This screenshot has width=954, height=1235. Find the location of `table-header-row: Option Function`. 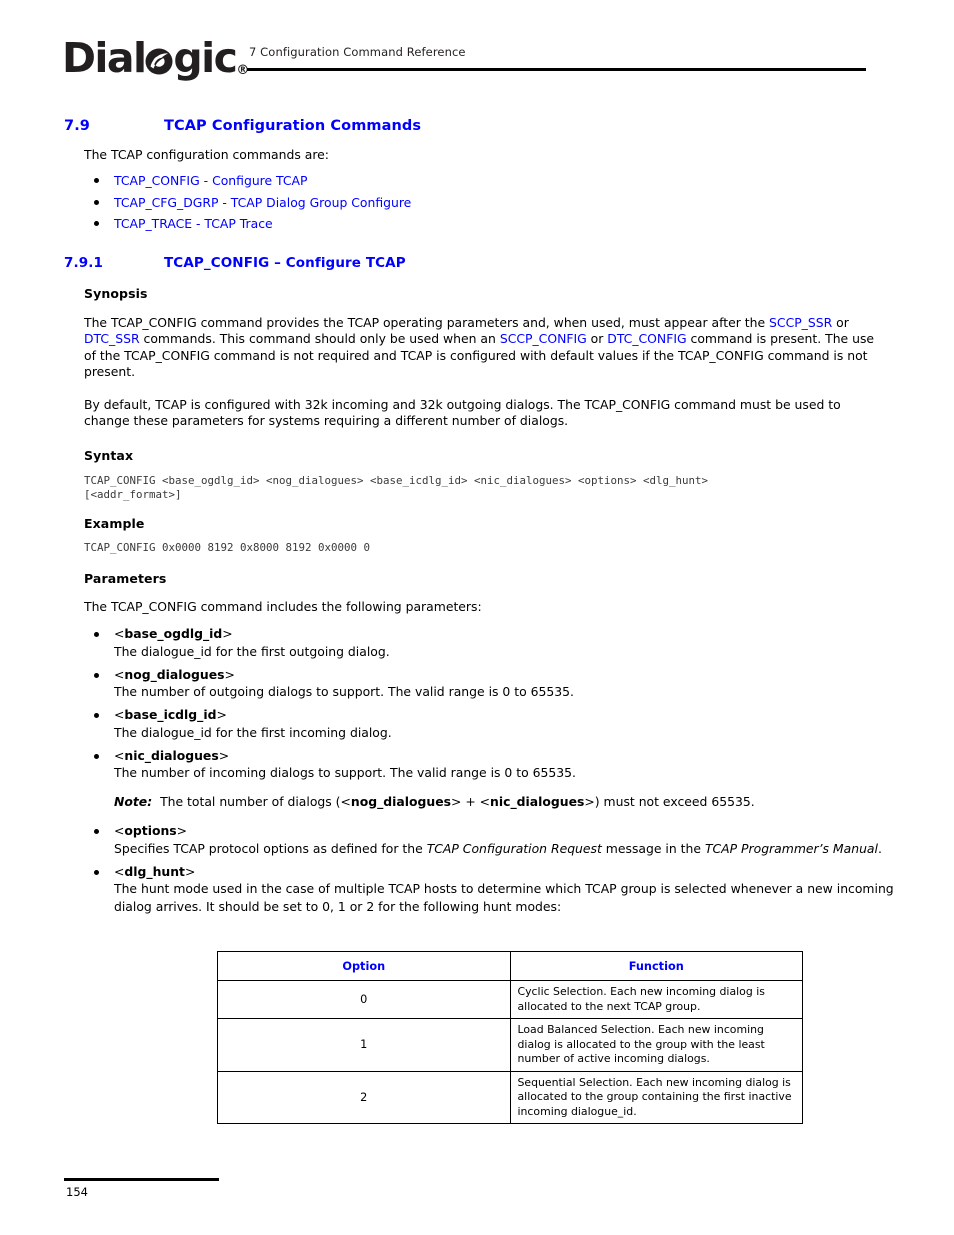

table-header-row: Option Function is located at coordinates (510, 966).